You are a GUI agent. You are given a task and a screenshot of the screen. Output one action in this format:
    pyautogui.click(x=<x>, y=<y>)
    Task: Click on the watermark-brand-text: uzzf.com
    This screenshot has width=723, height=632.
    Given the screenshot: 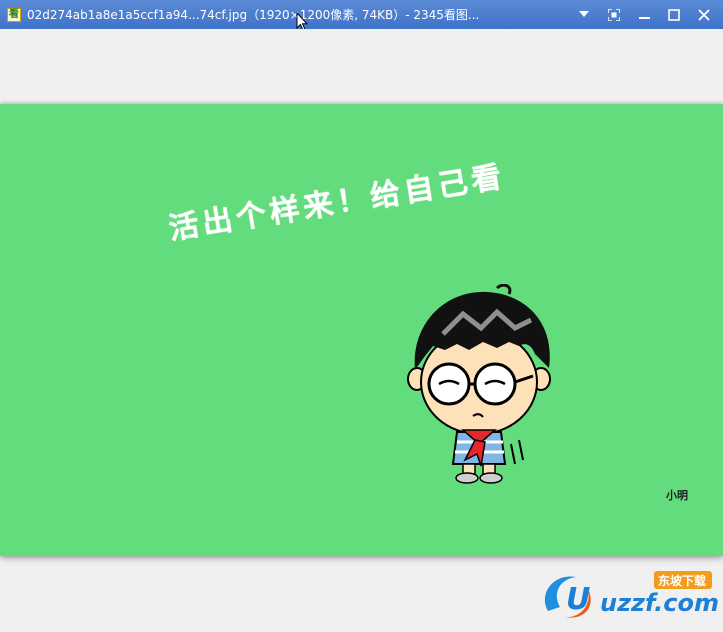 What is the action you would take?
    pyautogui.click(x=659, y=603)
    